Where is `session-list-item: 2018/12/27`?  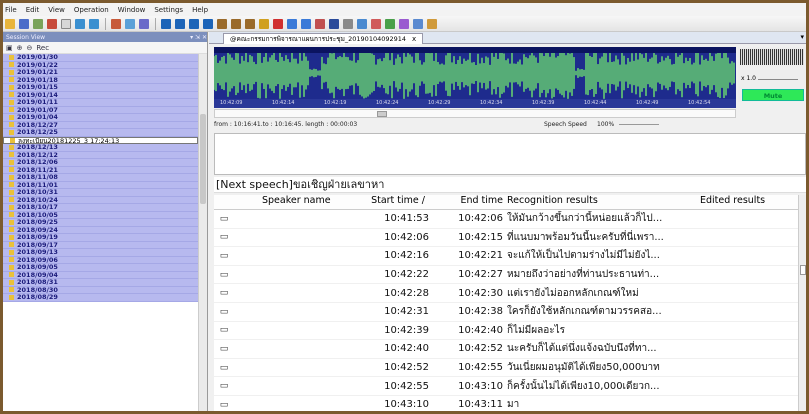
session-list-item: 2018/12/27 is located at coordinates (100, 125).